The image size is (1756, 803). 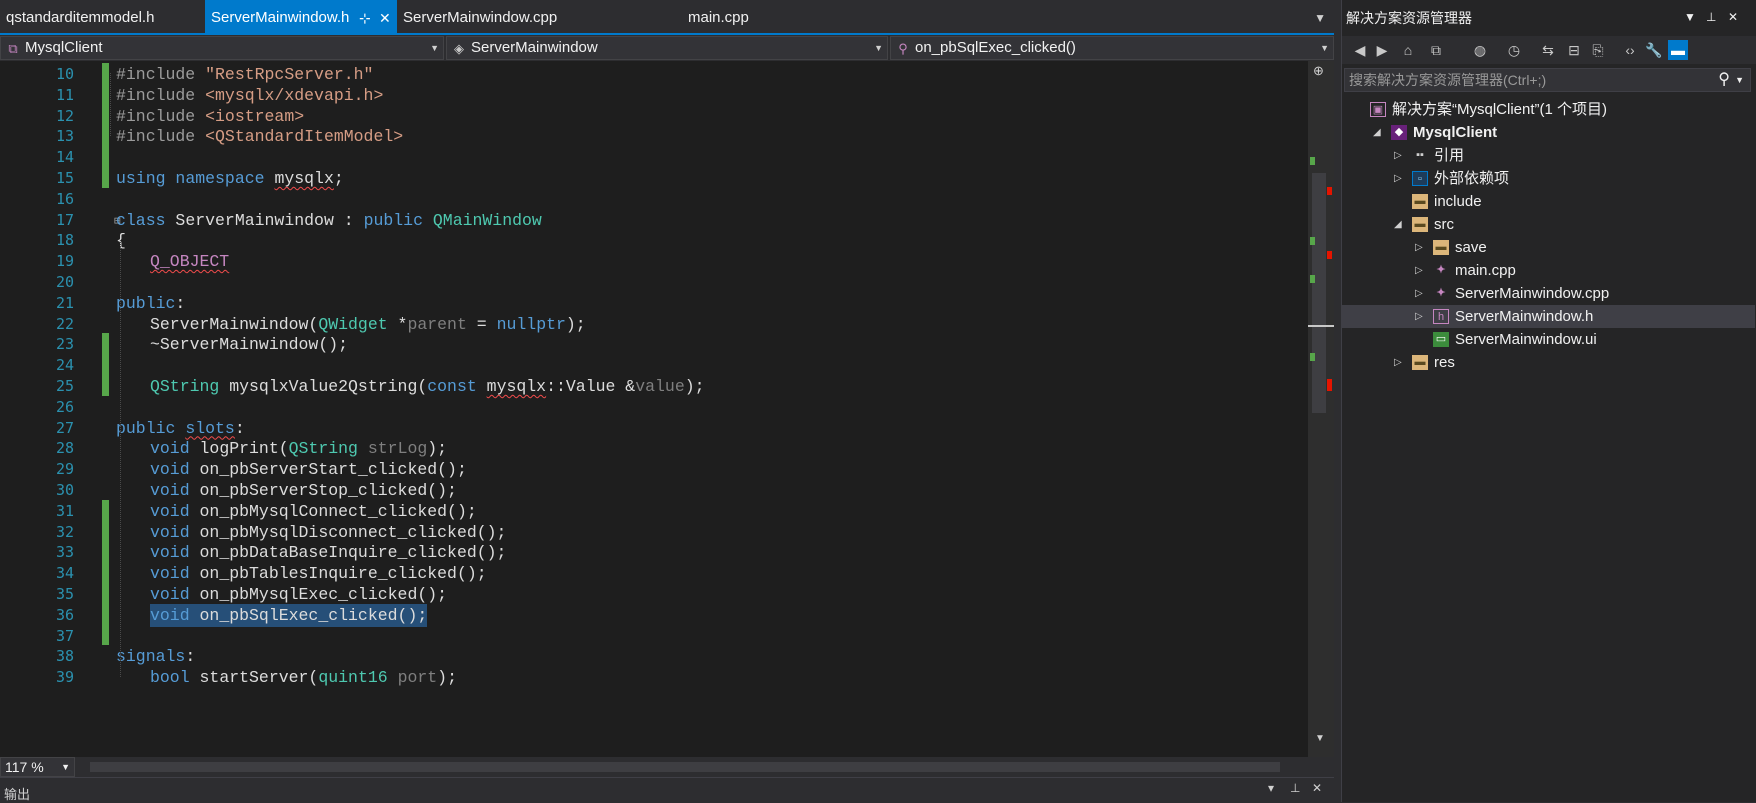 I want to click on tree-item: ▭ ServerMainwindow.ui, so click(x=1548, y=339).